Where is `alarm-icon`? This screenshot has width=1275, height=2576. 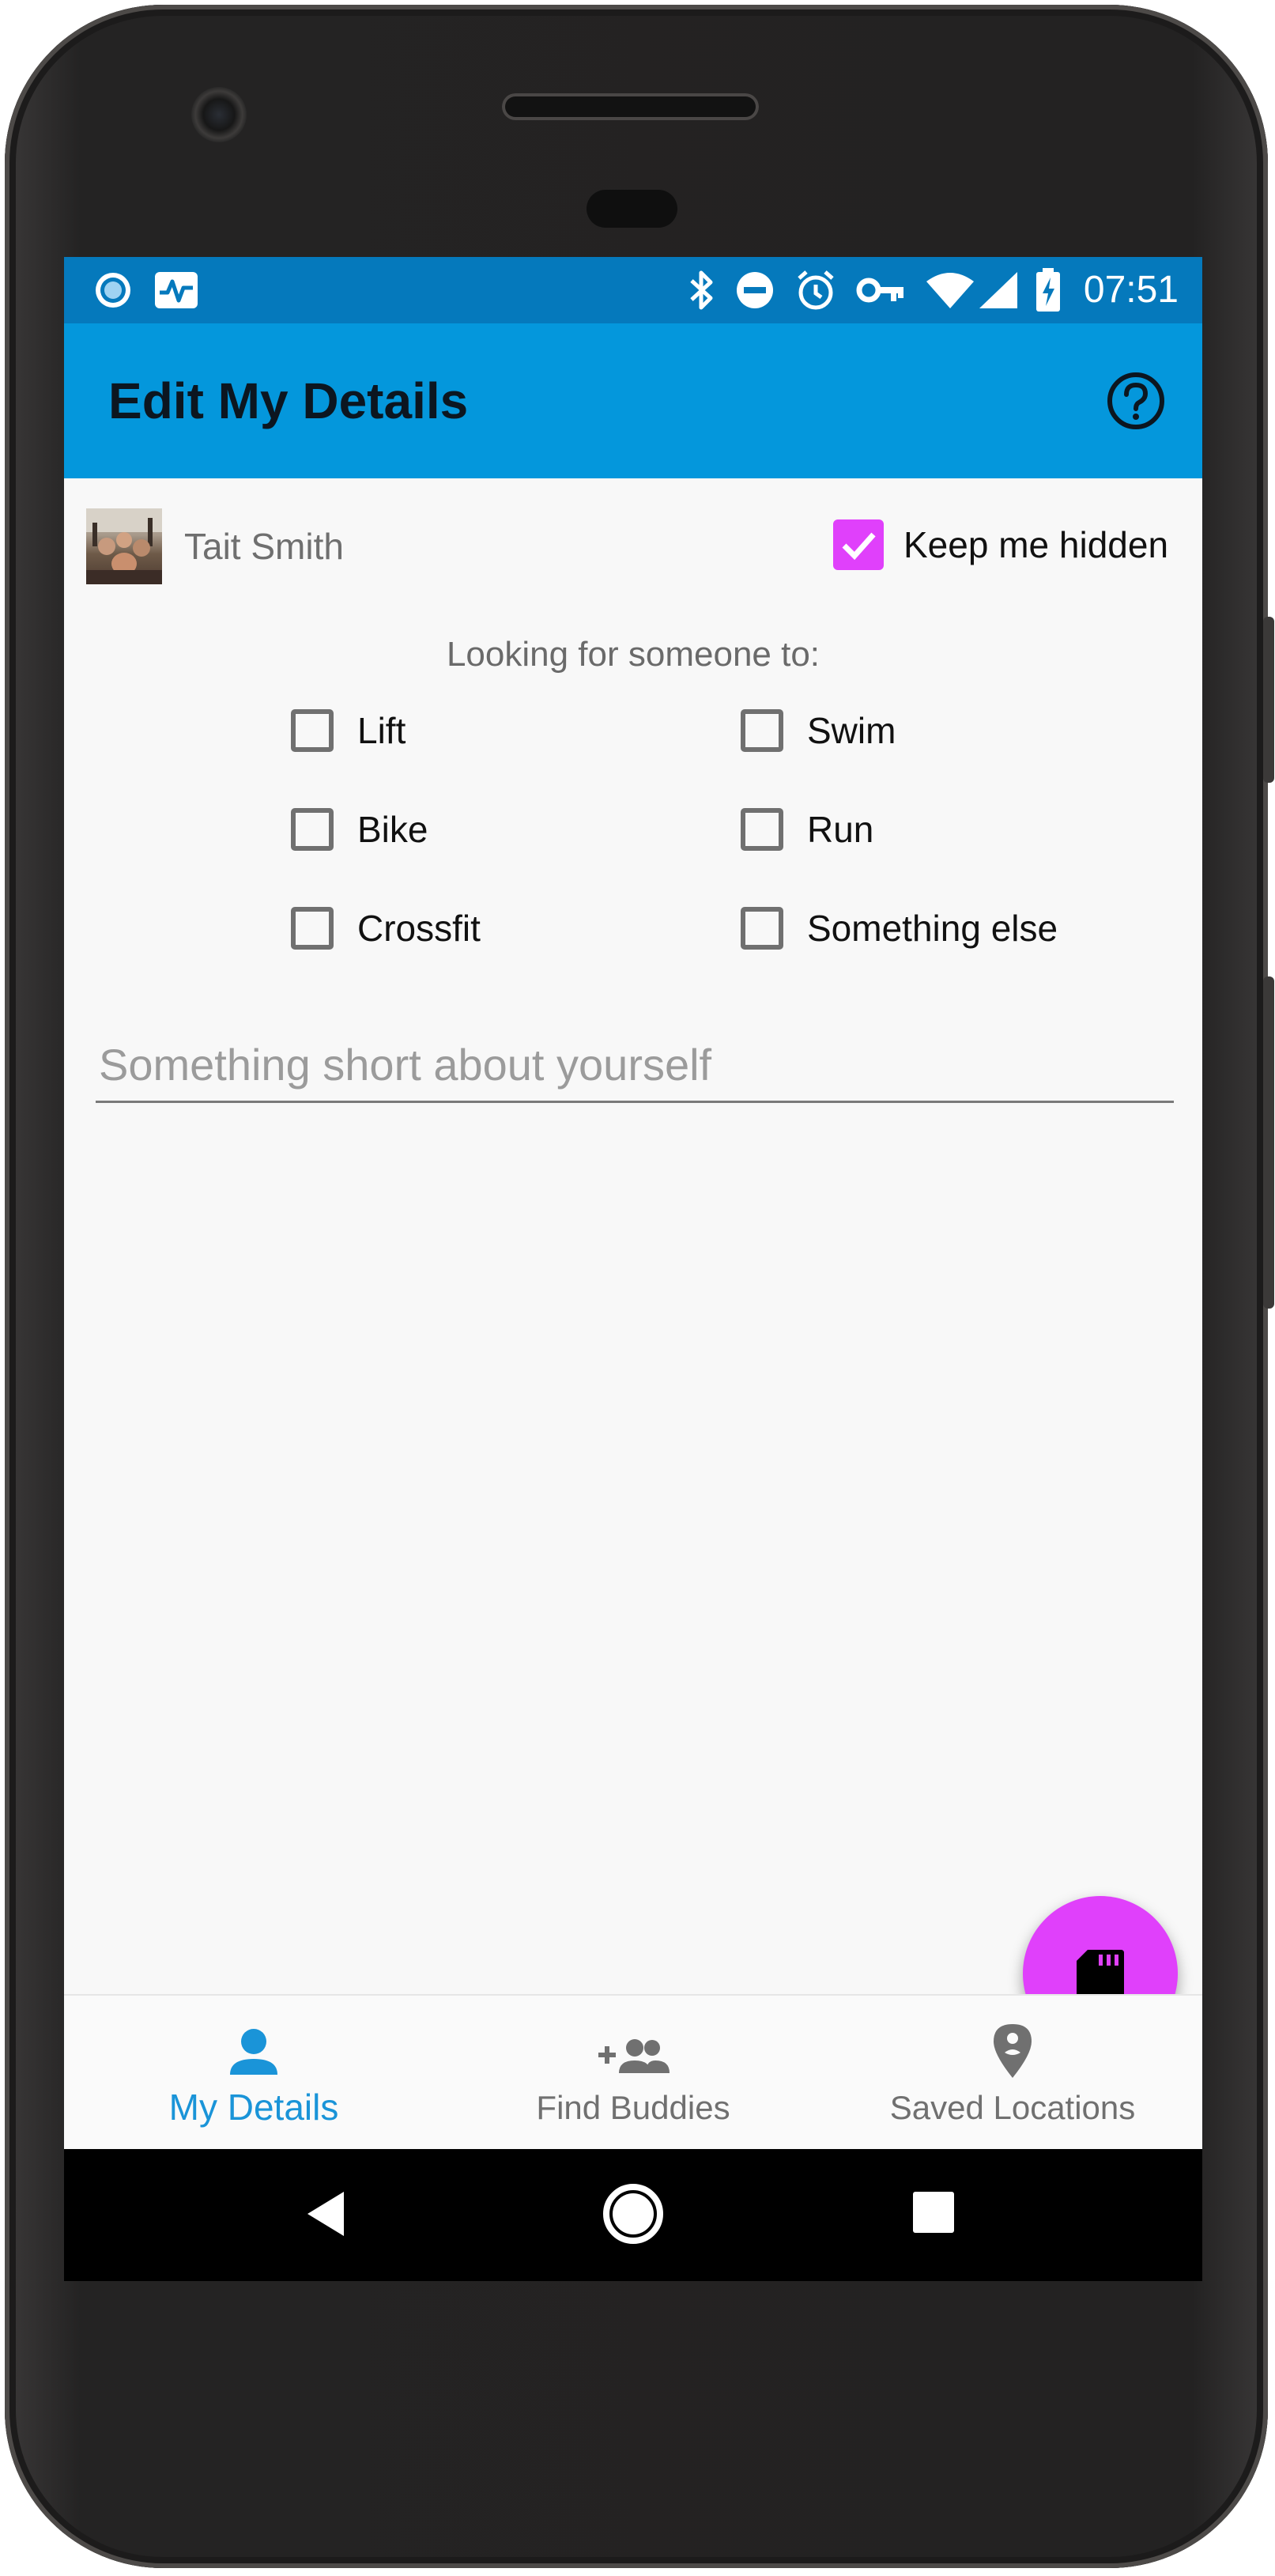 alarm-icon is located at coordinates (816, 290).